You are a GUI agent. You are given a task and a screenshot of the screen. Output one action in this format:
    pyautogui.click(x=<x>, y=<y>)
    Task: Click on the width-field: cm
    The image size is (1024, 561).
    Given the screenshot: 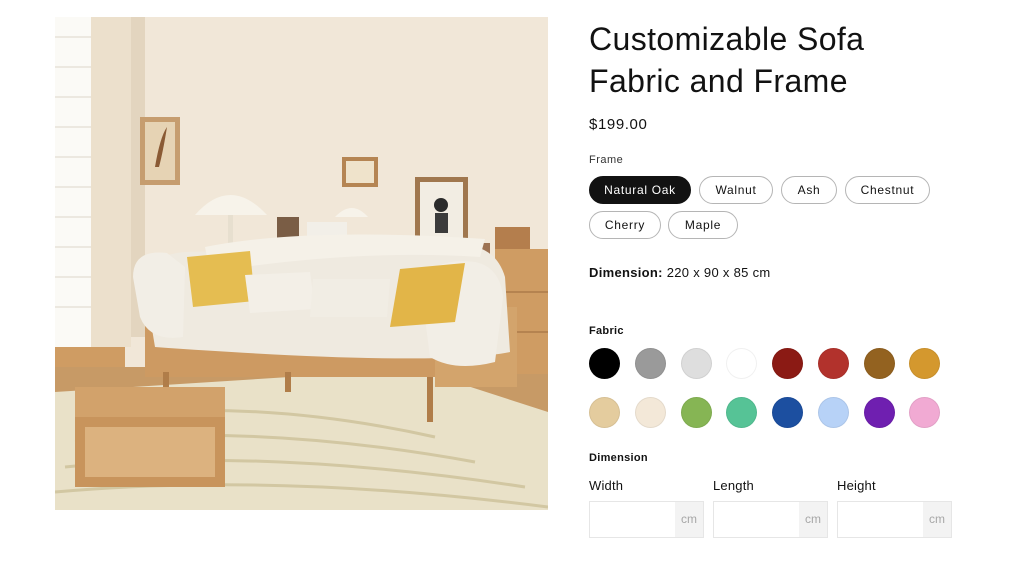 What is the action you would take?
    pyautogui.click(x=646, y=519)
    